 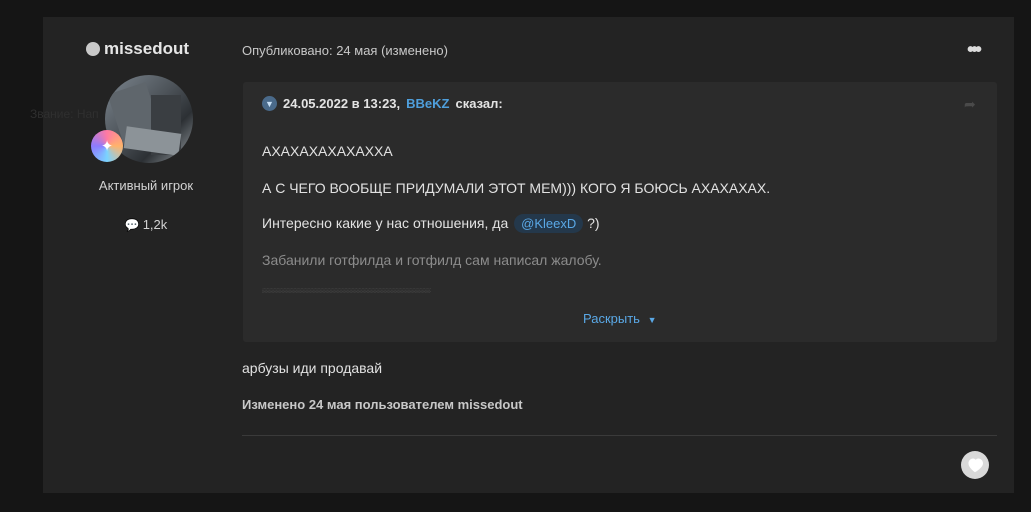 I want to click on rank-title: Активный игрок, so click(x=146, y=185).